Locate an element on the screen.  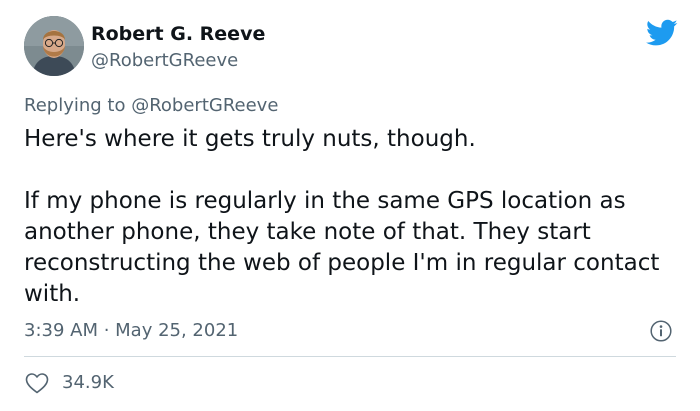
reply-mention-link: @RobertGReeve is located at coordinates (204, 105).